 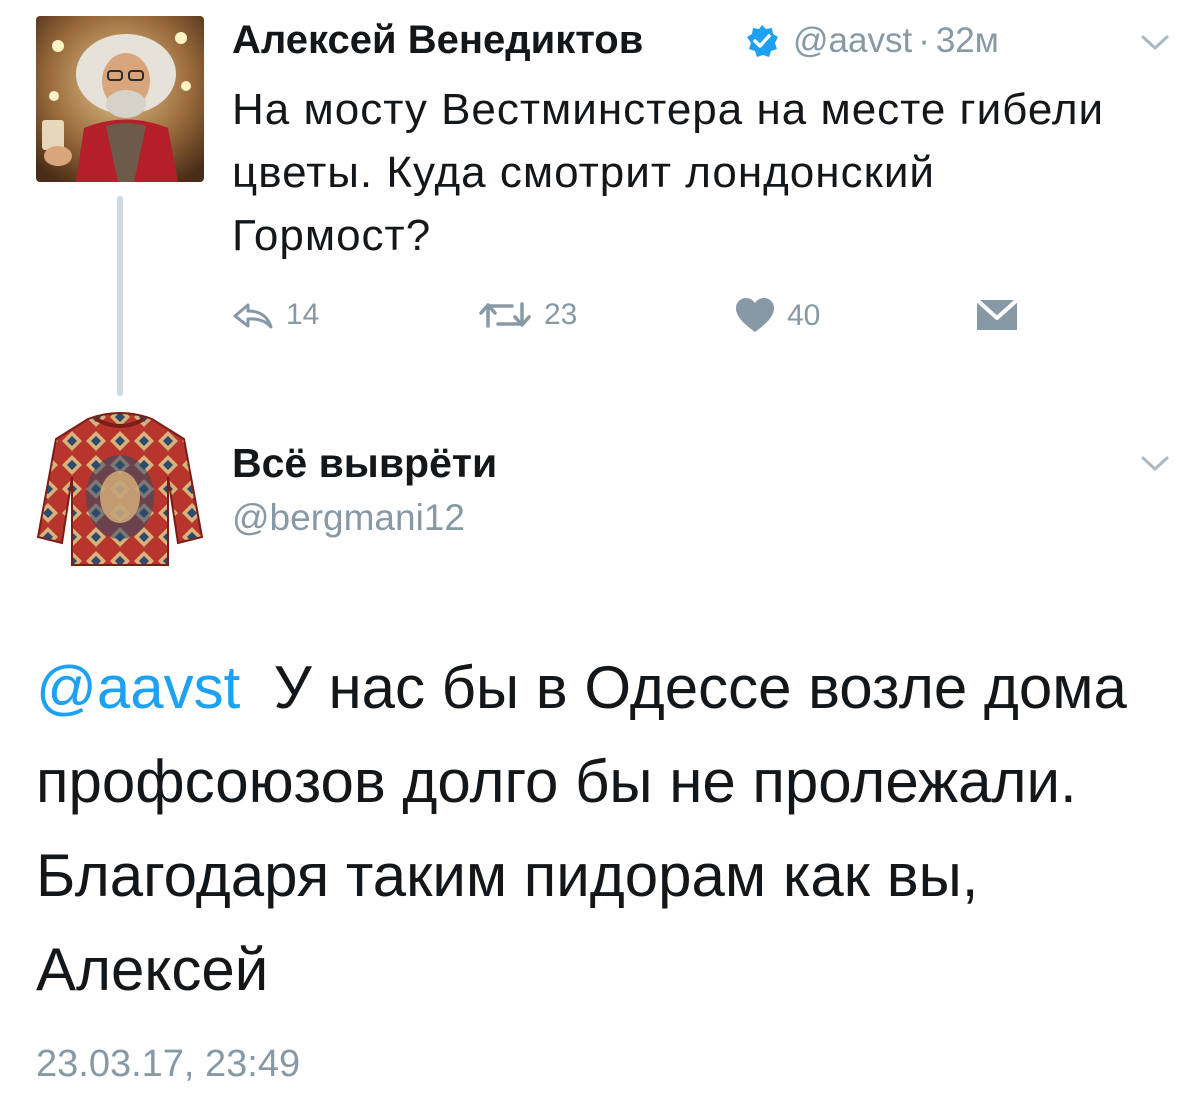 I want to click on author-handle: @bergmani12, so click(x=348, y=518).